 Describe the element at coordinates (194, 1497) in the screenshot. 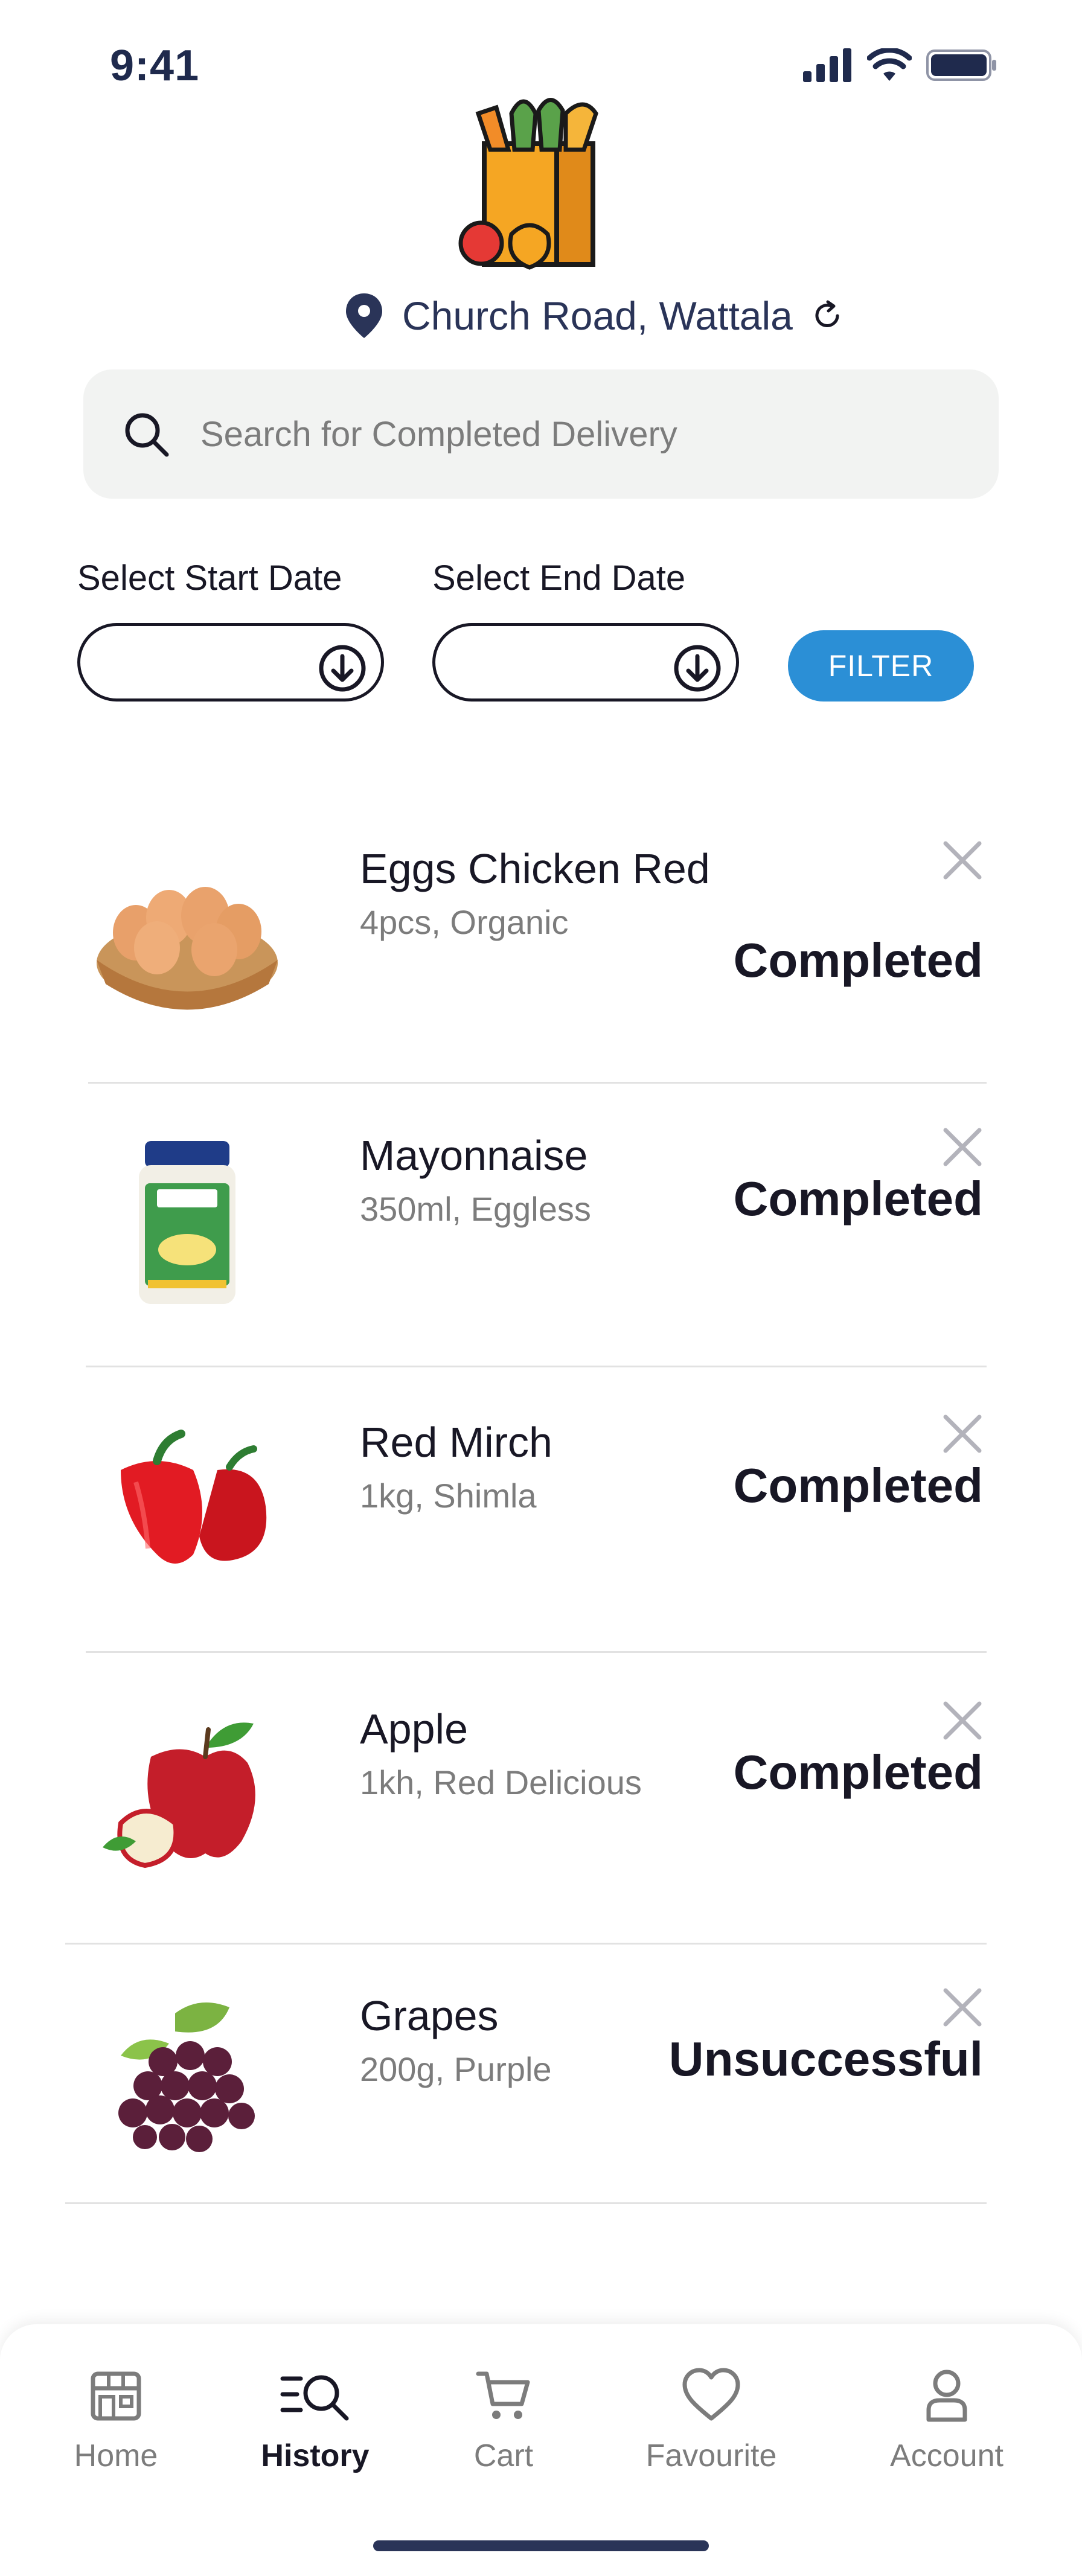

I see `red-bell-pepper-image` at that location.